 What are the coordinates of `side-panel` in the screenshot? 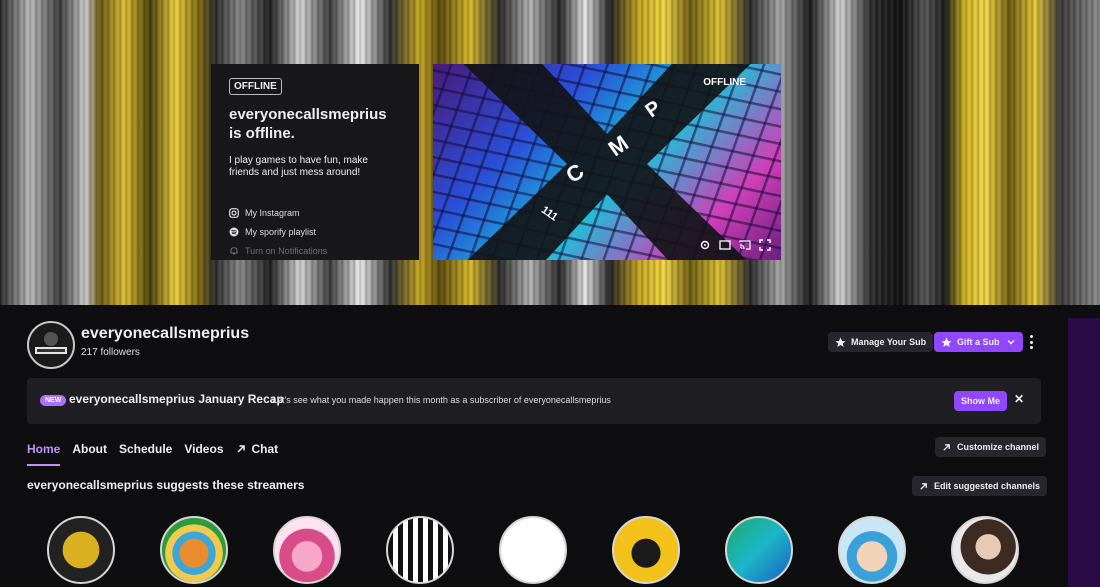 It's located at (1084, 452).